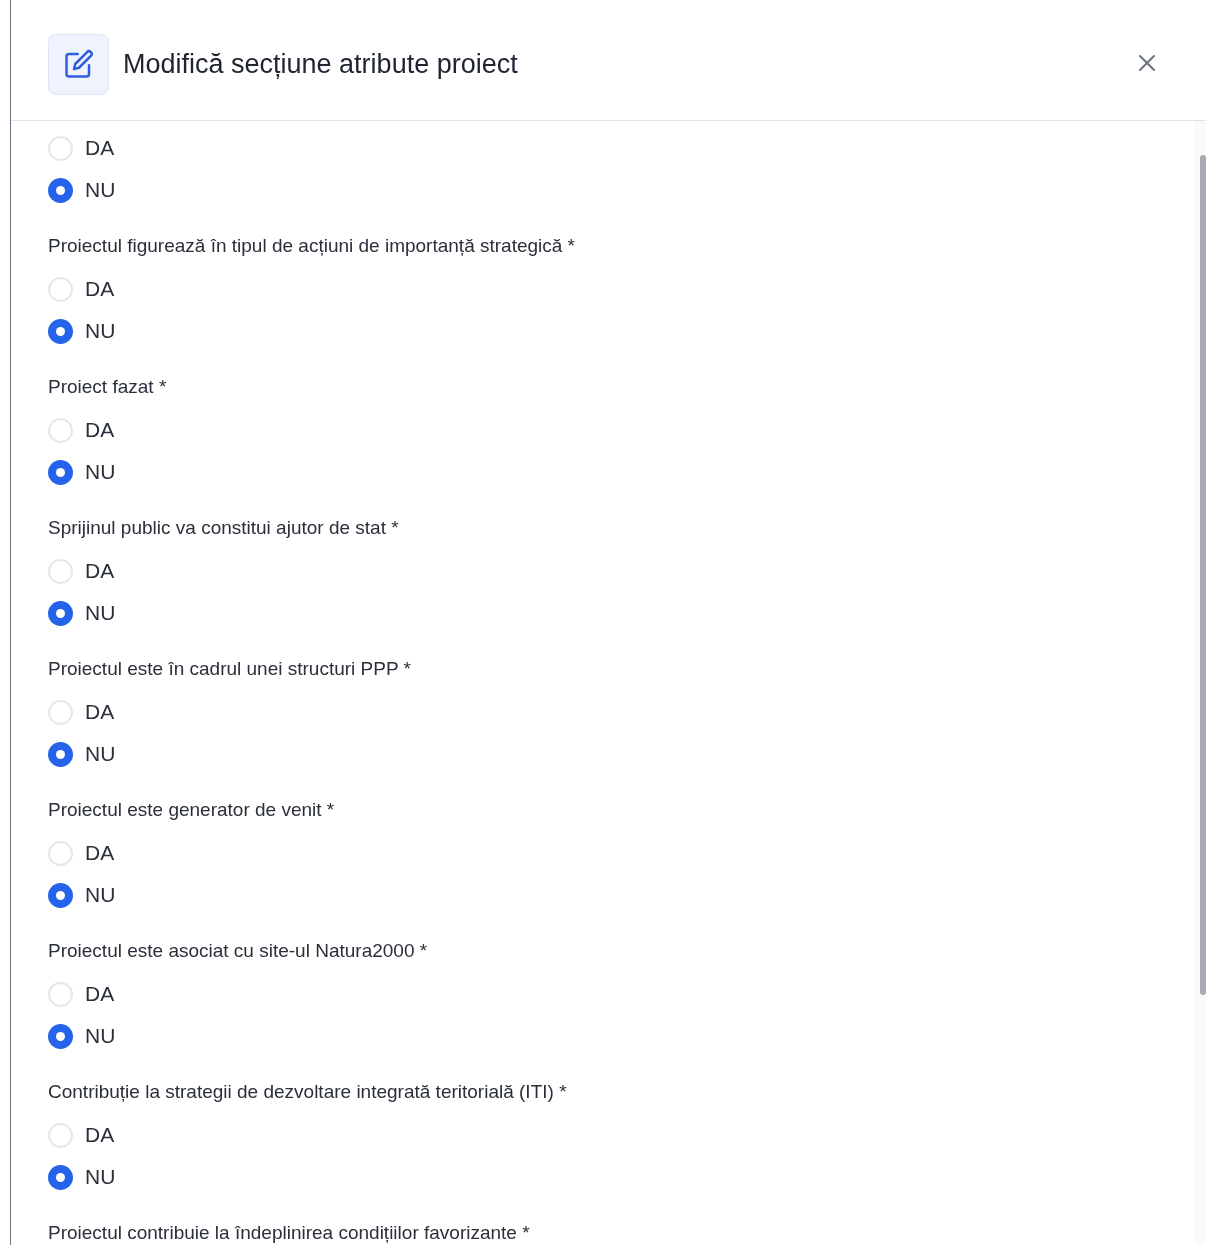 Image resolution: width=1206 pixels, height=1245 pixels. What do you see at coordinates (230, 669) in the screenshot?
I see `question-label: Proiectul este în cadrul unei structuri PPP *` at bounding box center [230, 669].